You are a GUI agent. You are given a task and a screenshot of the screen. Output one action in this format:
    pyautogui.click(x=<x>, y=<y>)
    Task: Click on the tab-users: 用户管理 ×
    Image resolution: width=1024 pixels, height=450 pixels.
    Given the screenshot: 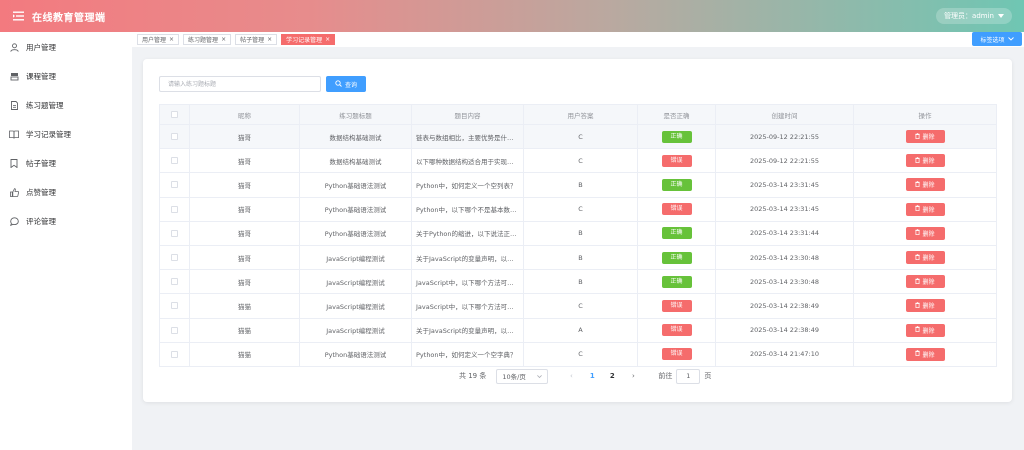 What is the action you would take?
    pyautogui.click(x=158, y=39)
    